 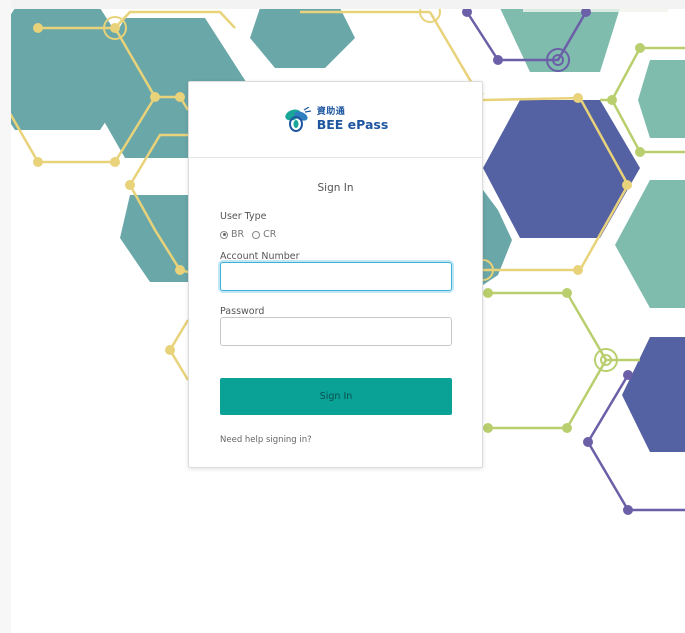 What do you see at coordinates (336, 331) in the screenshot?
I see `password-input` at bounding box center [336, 331].